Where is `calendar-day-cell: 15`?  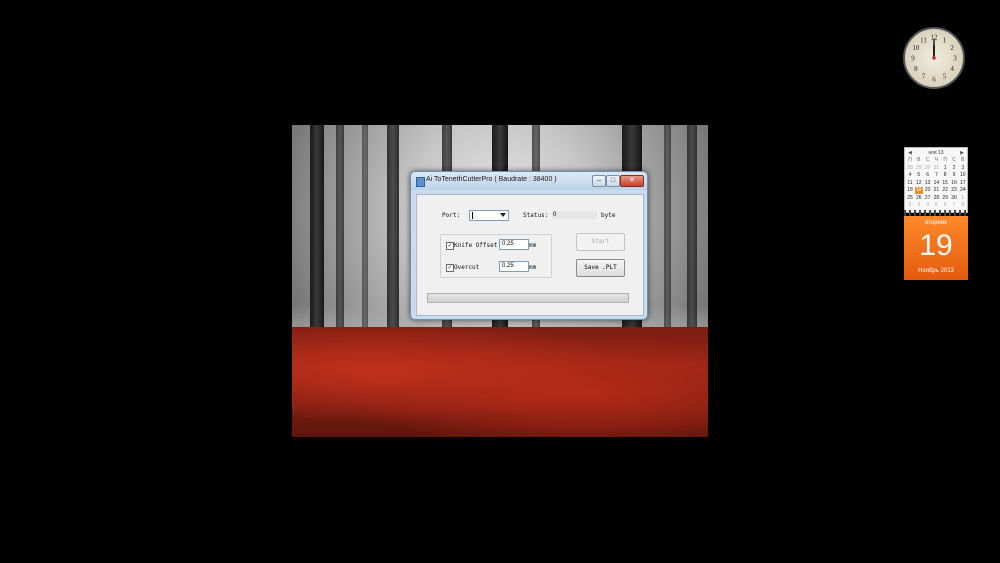
calendar-day-cell: 15 is located at coordinates (945, 183).